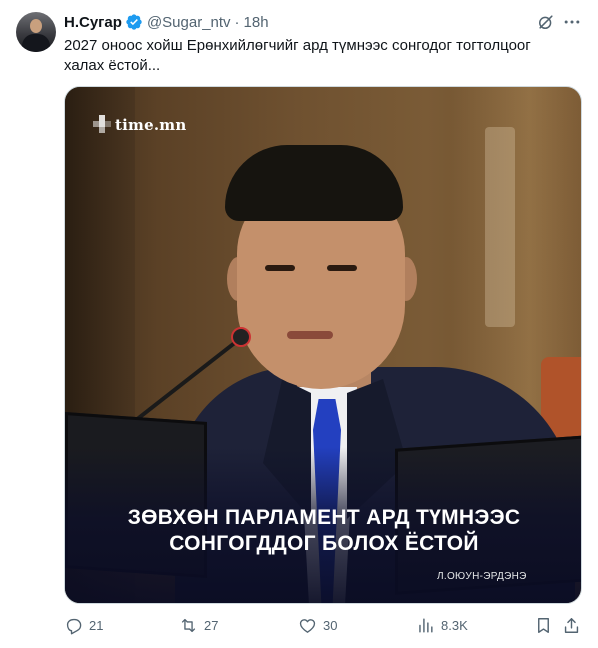 This screenshot has height=648, width=598. Describe the element at coordinates (307, 625) in the screenshot. I see `like-icon` at that location.